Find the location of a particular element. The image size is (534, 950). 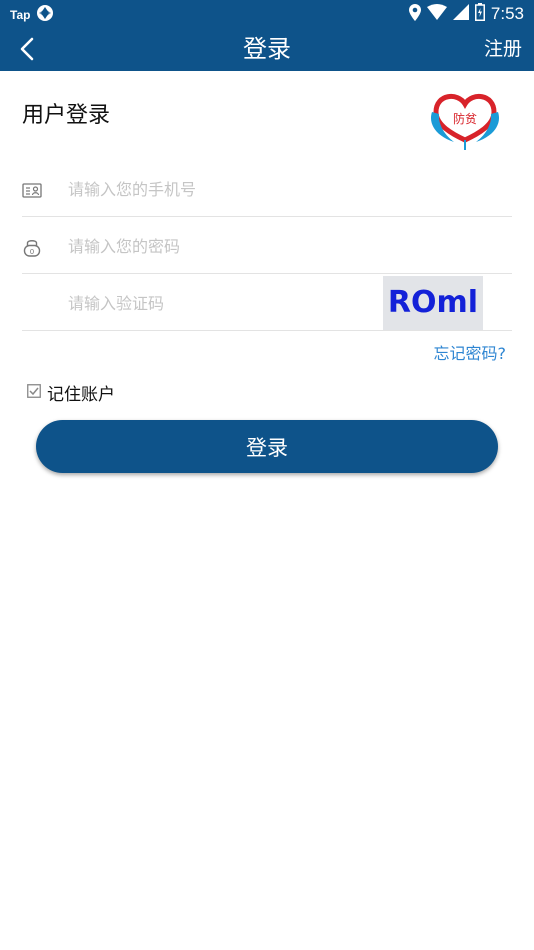

captcha-input is located at coordinates (218, 303).